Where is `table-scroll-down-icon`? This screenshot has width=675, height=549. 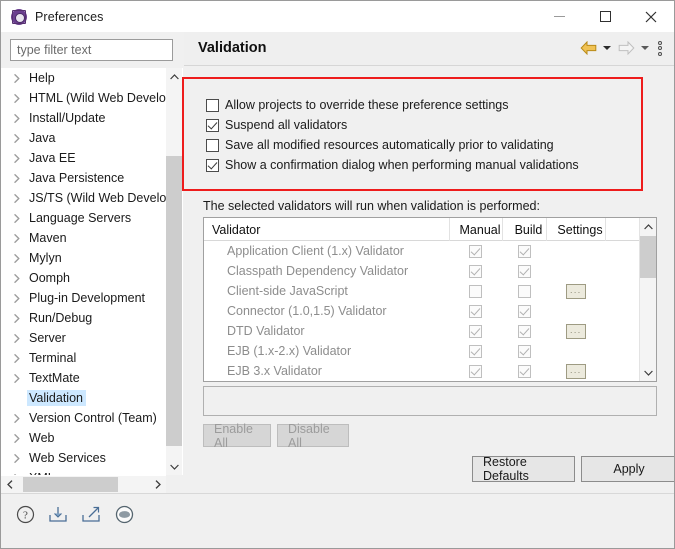
table-scroll-down-icon is located at coordinates (648, 372).